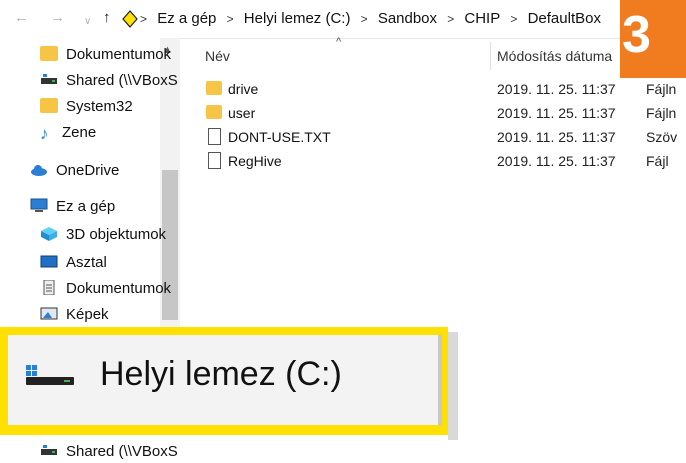  What do you see at coordinates (255, 161) in the screenshot?
I see `file-name: RegHive` at bounding box center [255, 161].